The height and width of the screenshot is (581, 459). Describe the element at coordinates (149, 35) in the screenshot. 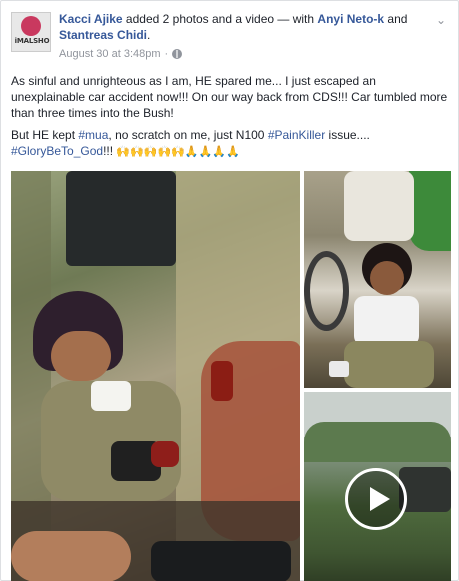

I see `period-text: .` at that location.